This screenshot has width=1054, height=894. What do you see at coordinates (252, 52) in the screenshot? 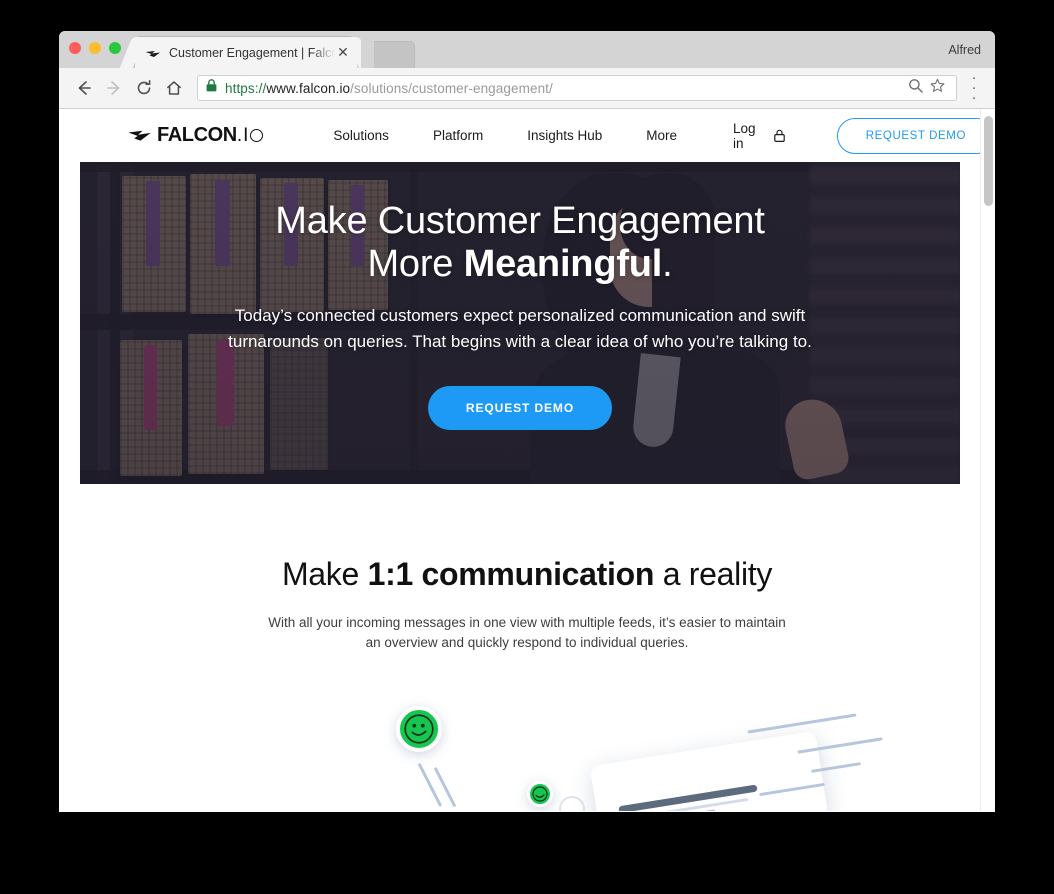
I see `browser-tab-title: Customer Engagement | Falcon` at bounding box center [252, 52].